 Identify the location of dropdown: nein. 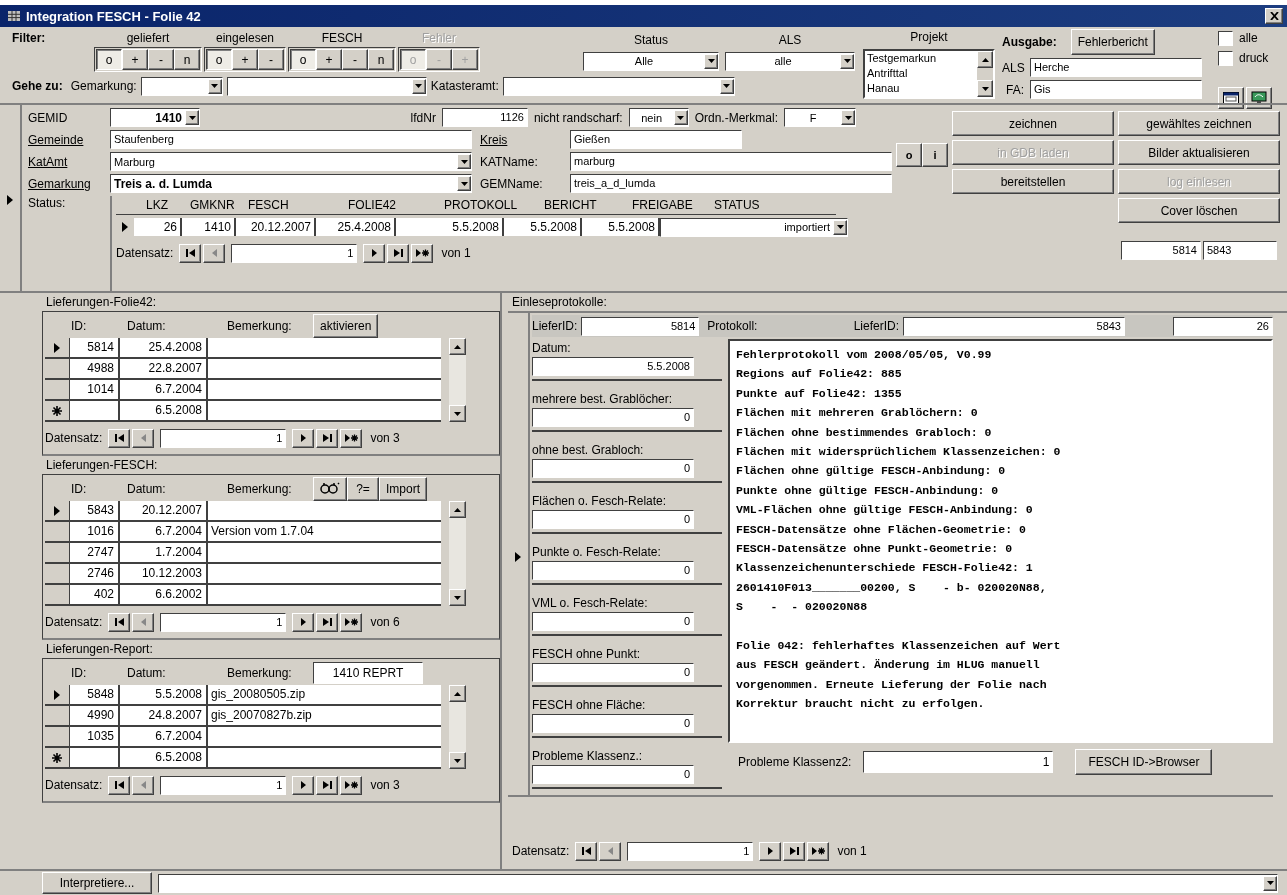
(658, 117).